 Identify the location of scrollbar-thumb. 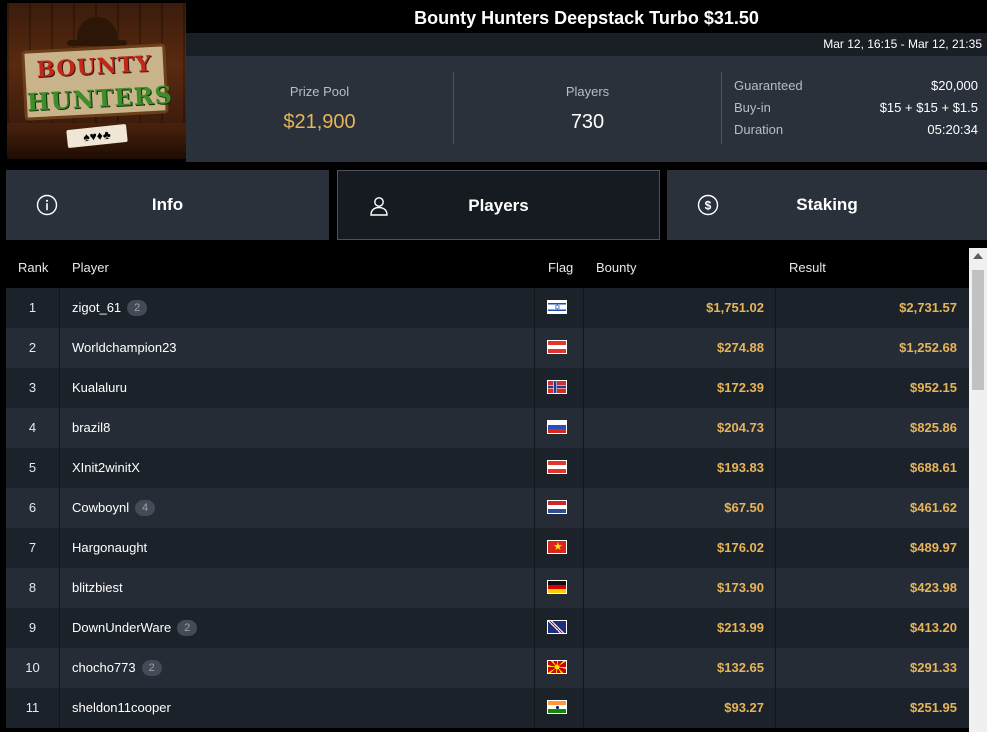
(978, 330).